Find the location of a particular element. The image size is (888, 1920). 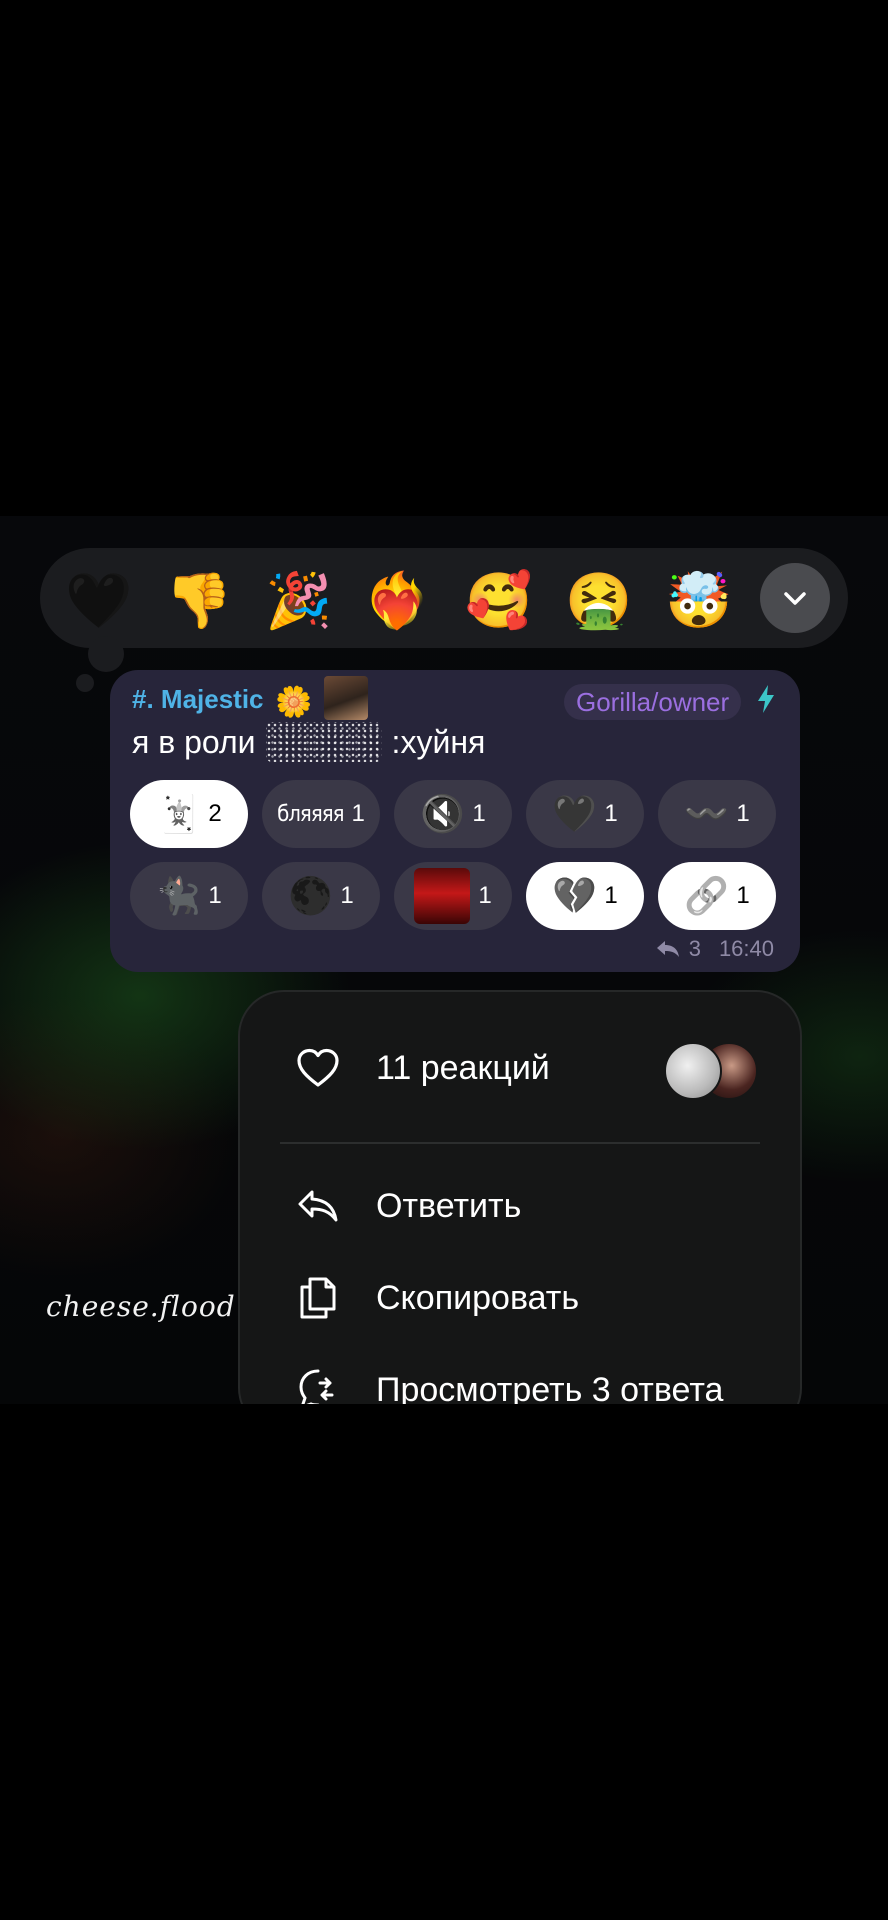

menu-item-copy: Скопировать is located at coordinates (520, 1298).